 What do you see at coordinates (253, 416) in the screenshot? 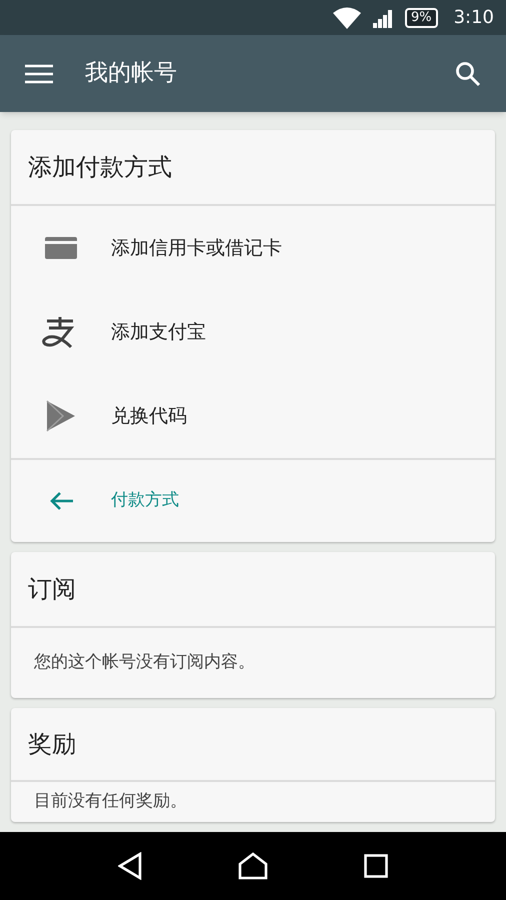
I see `payment-option: 兑换代码` at bounding box center [253, 416].